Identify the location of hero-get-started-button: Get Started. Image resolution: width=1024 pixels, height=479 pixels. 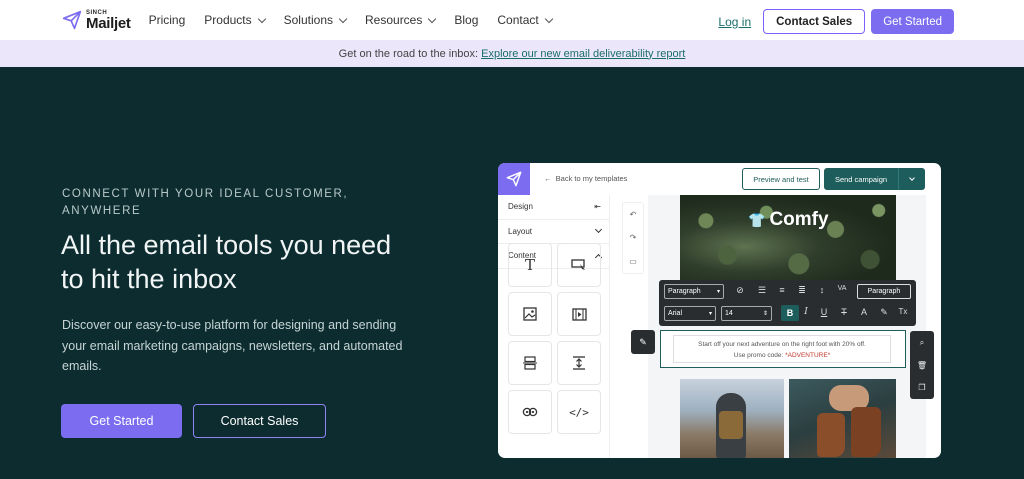
(121, 421).